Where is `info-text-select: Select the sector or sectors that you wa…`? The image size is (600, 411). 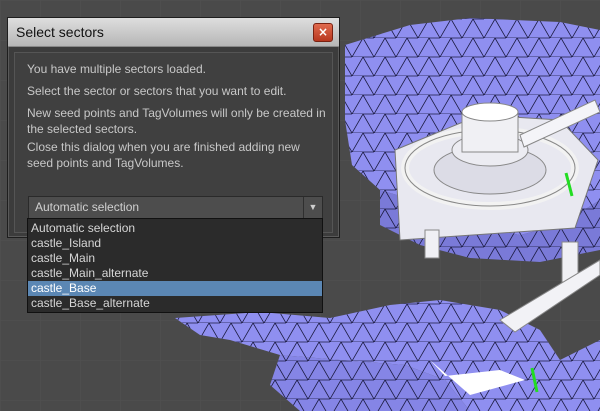 info-text-select: Select the sector or sectors that you wa… is located at coordinates (157, 91).